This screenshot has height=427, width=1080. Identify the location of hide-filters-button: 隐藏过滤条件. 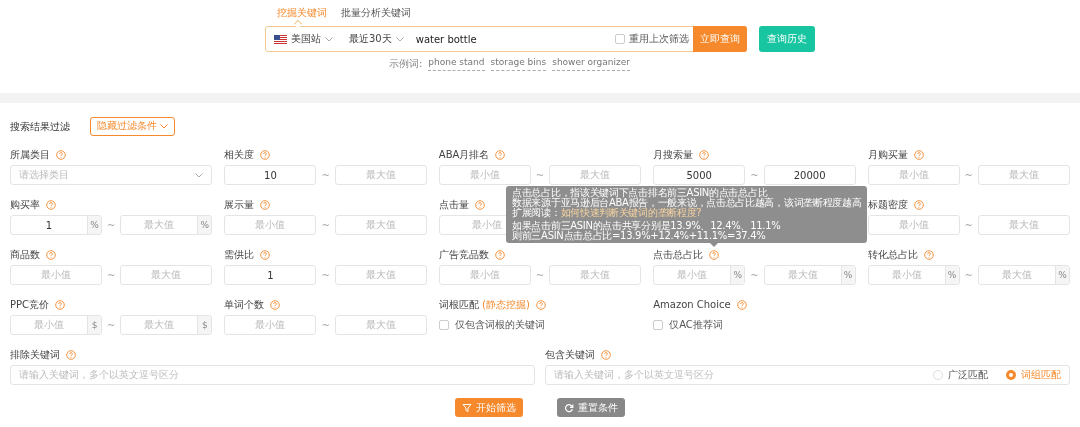
(132, 126).